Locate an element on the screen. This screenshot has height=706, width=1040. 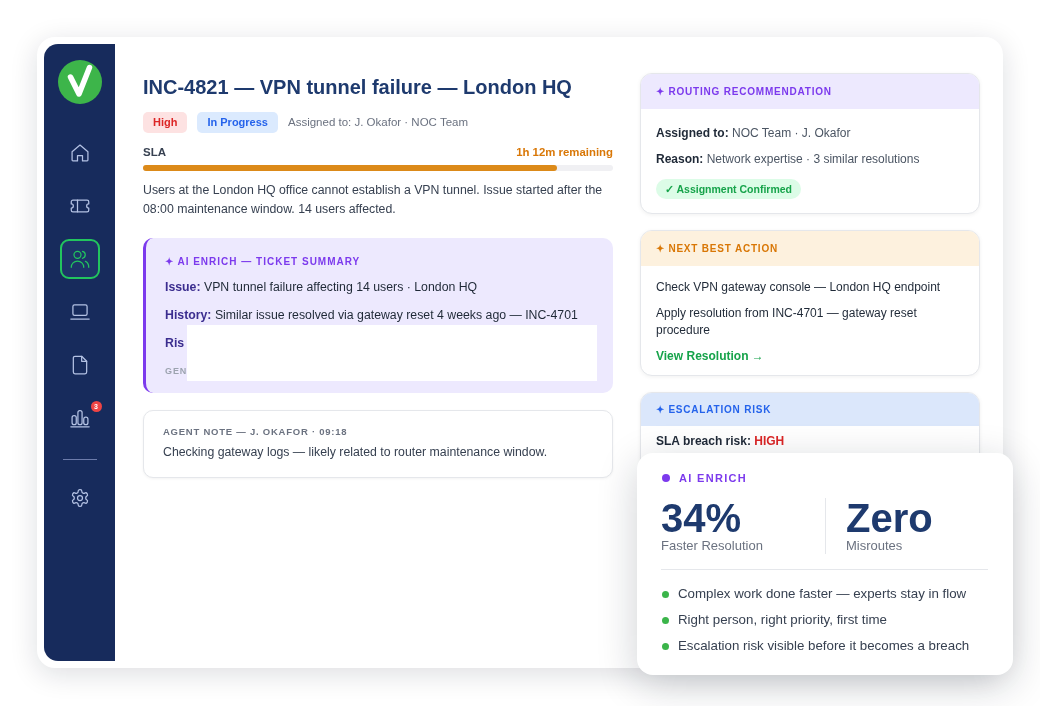
card-line: Reason: Network expertise · 3 similar resolutions is located at coordinates (788, 159).